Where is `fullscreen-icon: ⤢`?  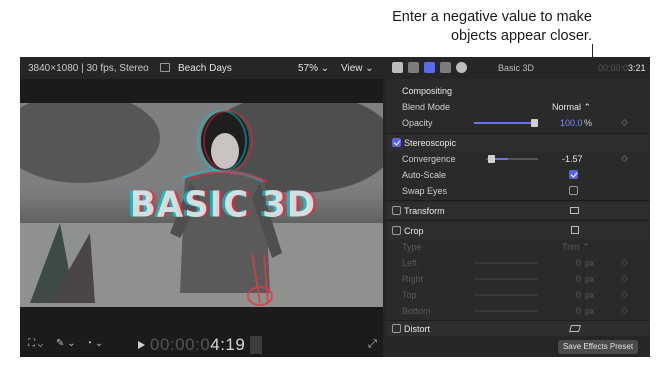 fullscreen-icon: ⤢ is located at coordinates (372, 344).